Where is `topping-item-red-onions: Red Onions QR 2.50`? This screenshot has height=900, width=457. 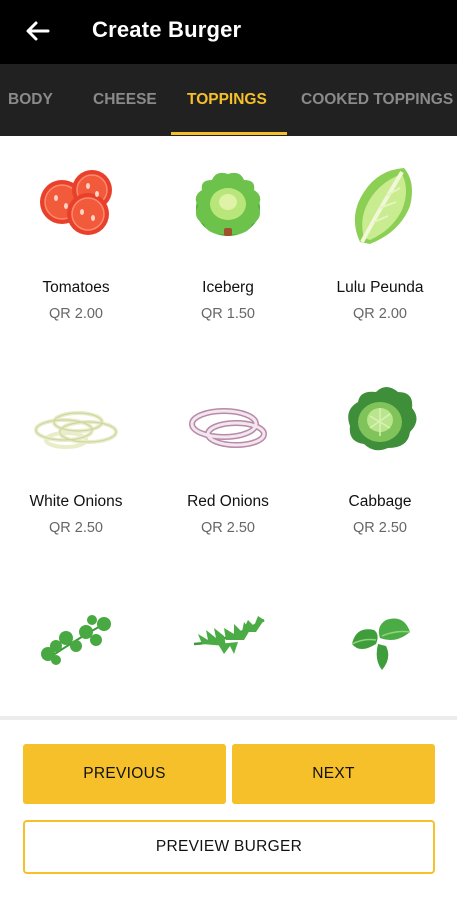
topping-item-red-onions: Red Onions QR 2.50 is located at coordinates (228, 457).